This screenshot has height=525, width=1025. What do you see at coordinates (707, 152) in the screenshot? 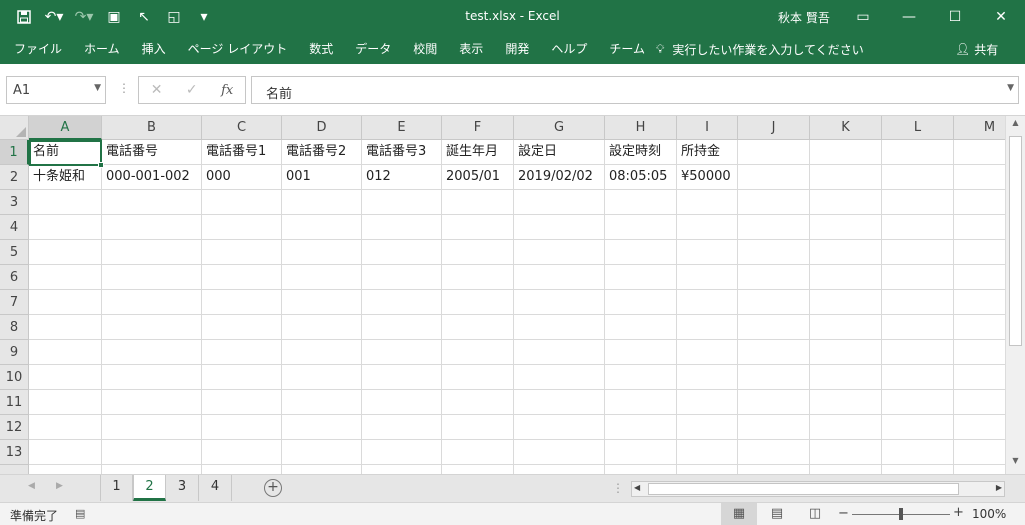
I see `cell: 所持金` at bounding box center [707, 152].